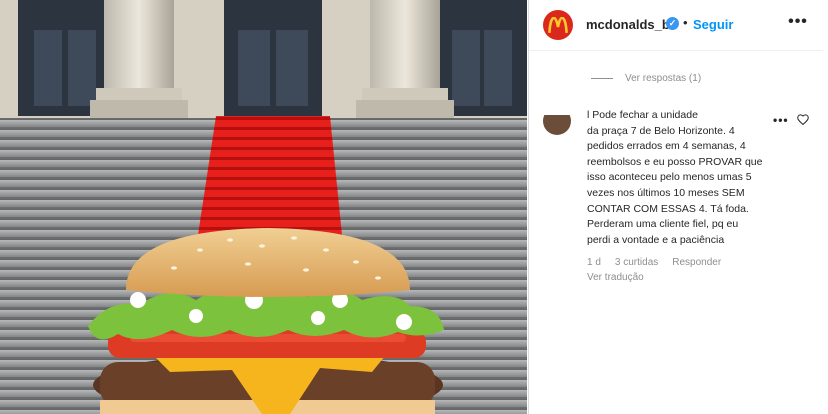  What do you see at coordinates (636, 262) in the screenshot?
I see `comment-likes-count: 3 curtidas` at bounding box center [636, 262].